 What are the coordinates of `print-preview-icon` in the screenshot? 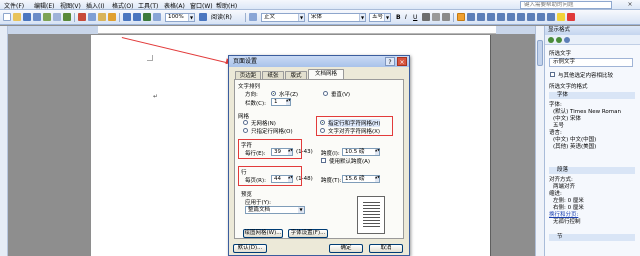 It's located at (57, 17).